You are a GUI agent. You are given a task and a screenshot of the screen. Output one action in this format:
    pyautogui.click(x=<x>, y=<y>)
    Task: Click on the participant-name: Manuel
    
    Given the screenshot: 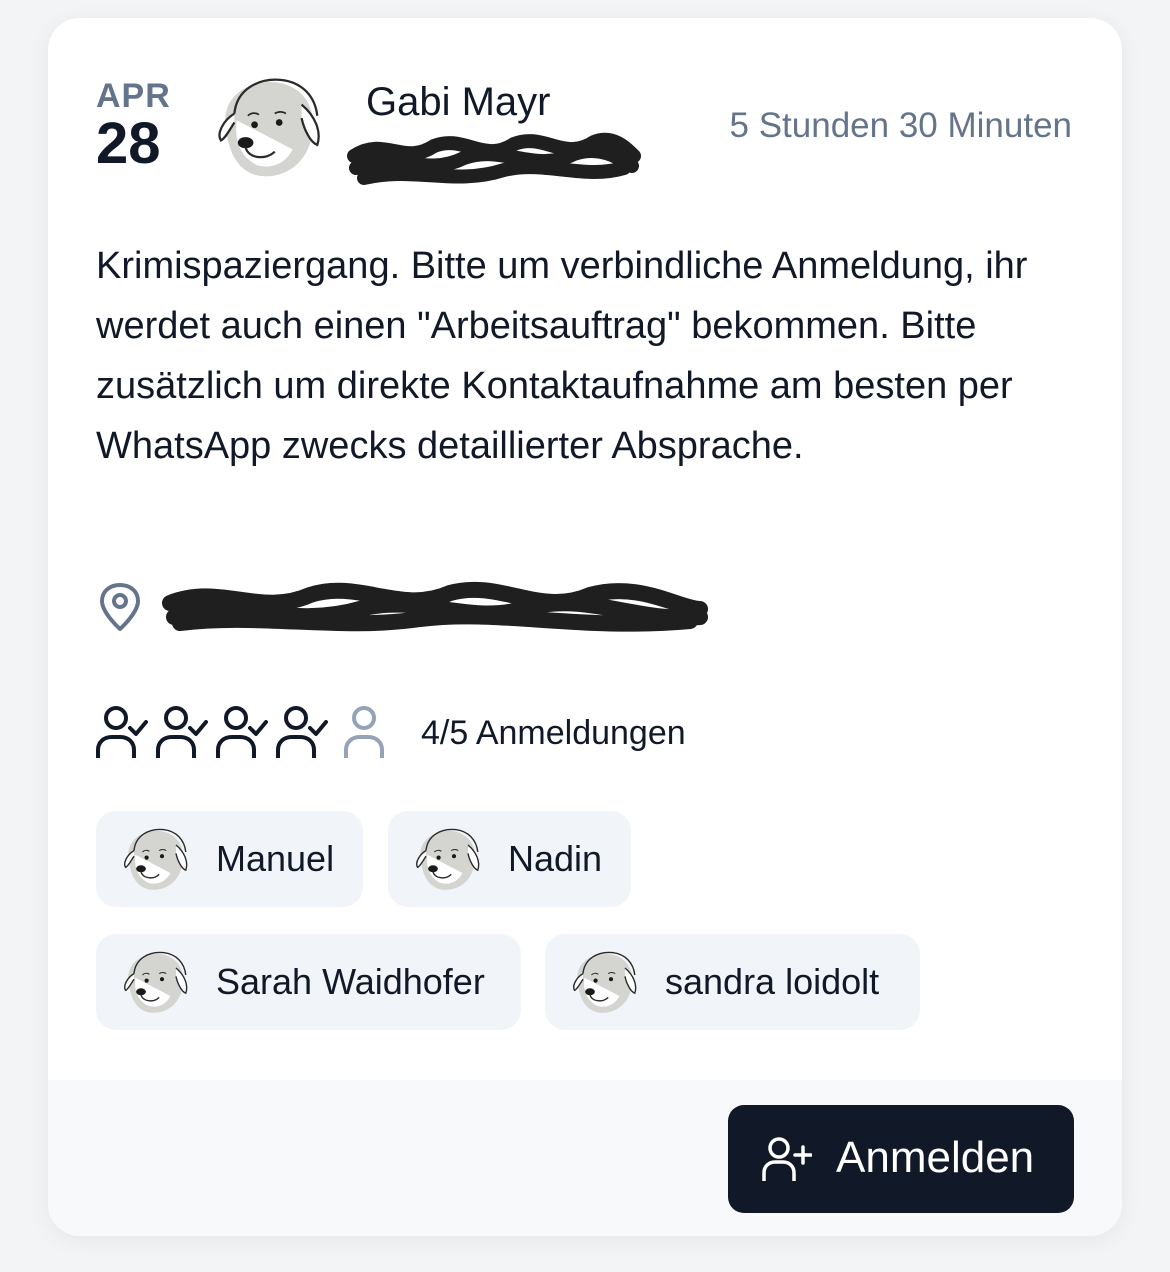 What is the action you would take?
    pyautogui.click(x=275, y=858)
    